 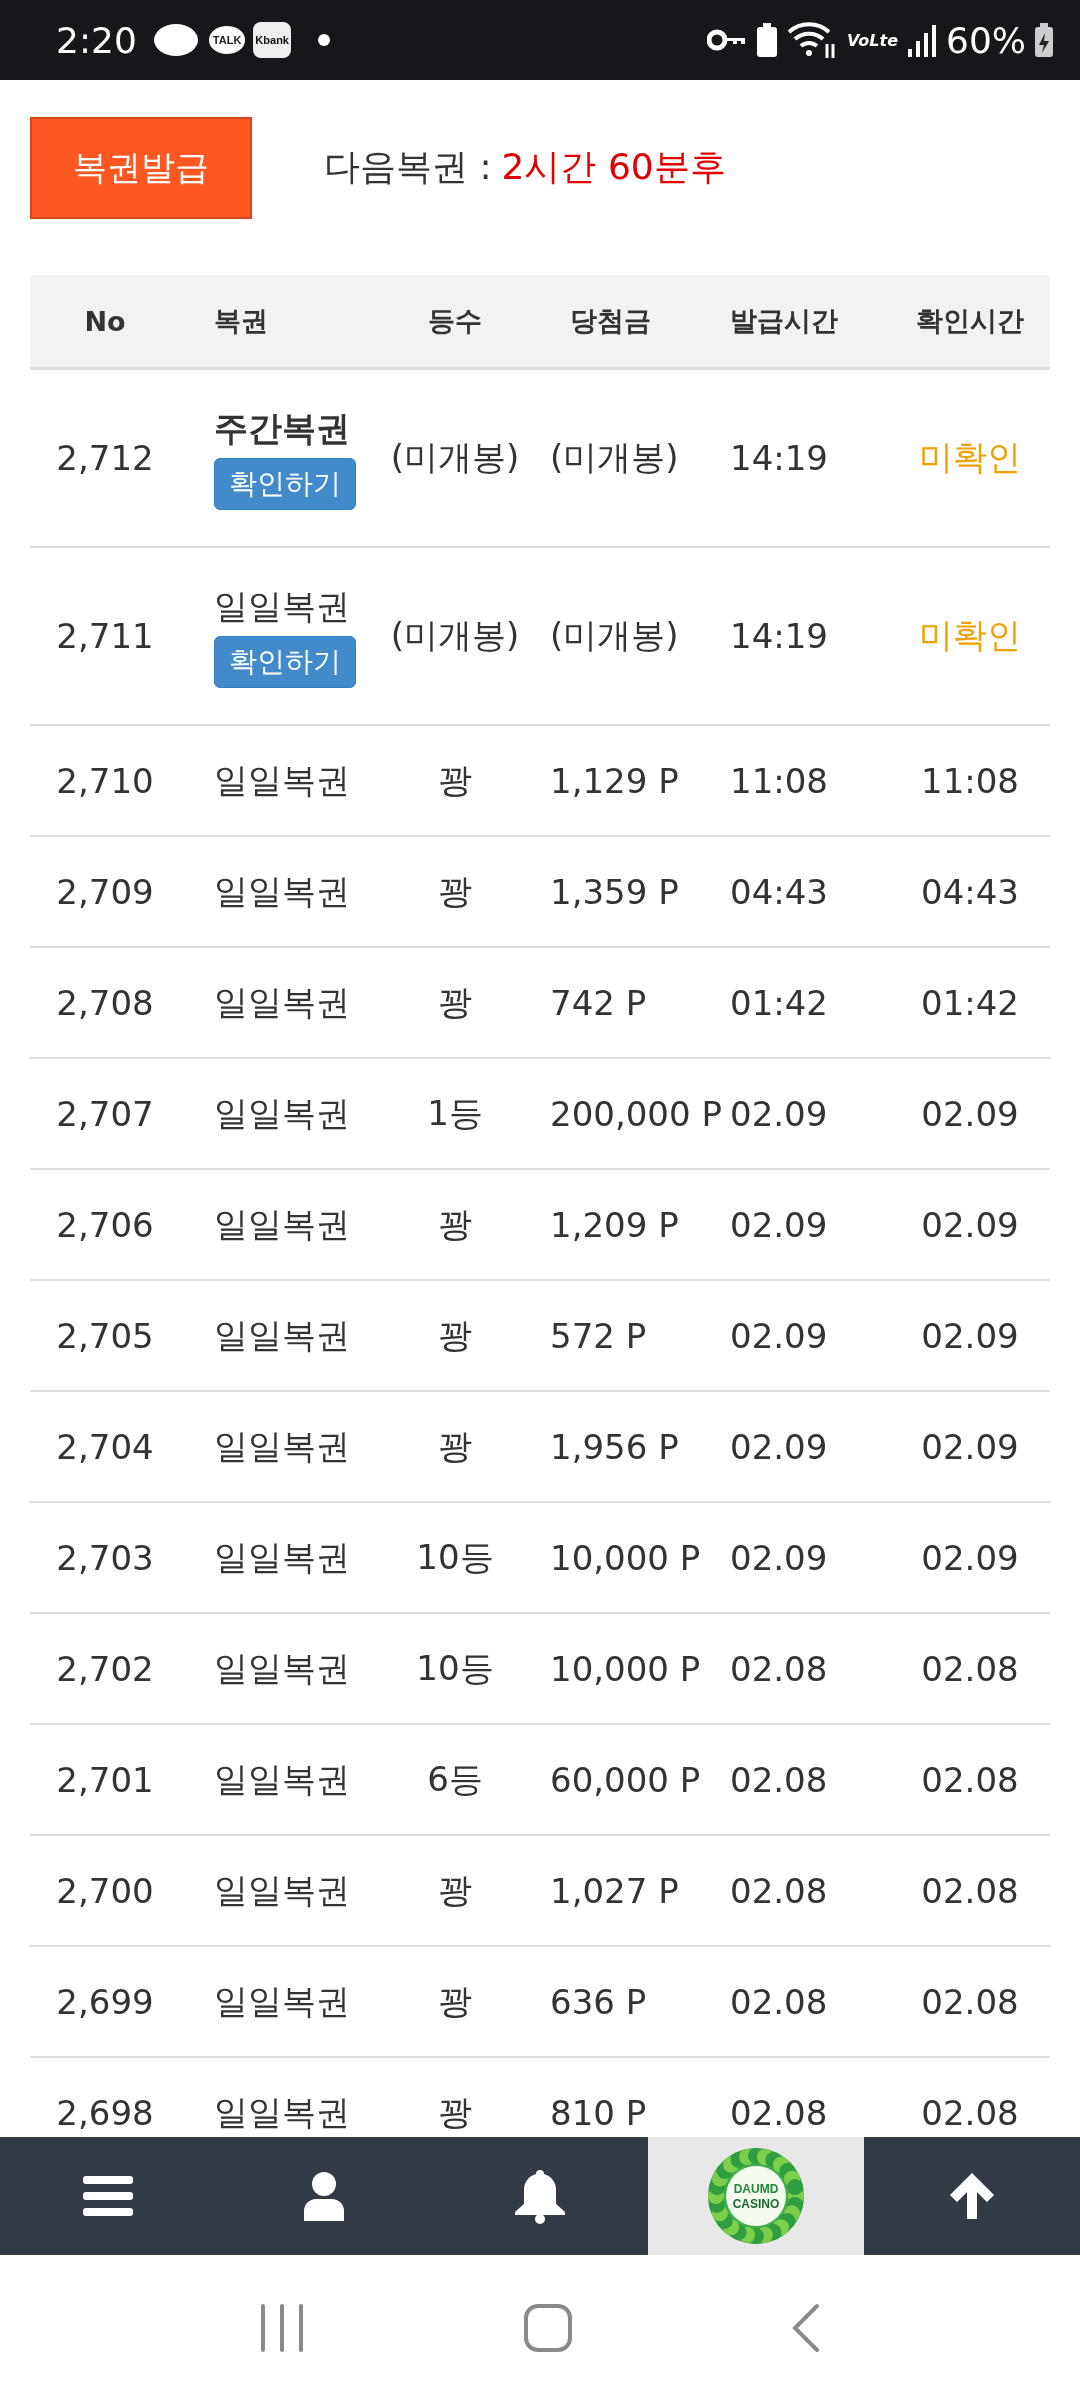 What do you see at coordinates (324, 40) in the screenshot?
I see `dot-icon` at bounding box center [324, 40].